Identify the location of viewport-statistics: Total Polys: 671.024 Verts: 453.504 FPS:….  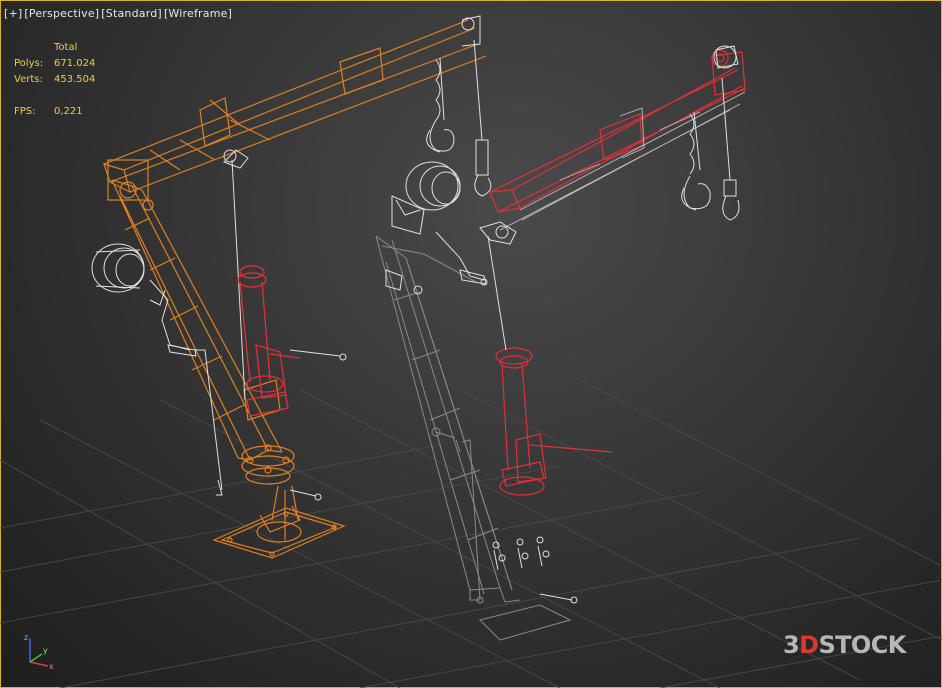
(54, 80).